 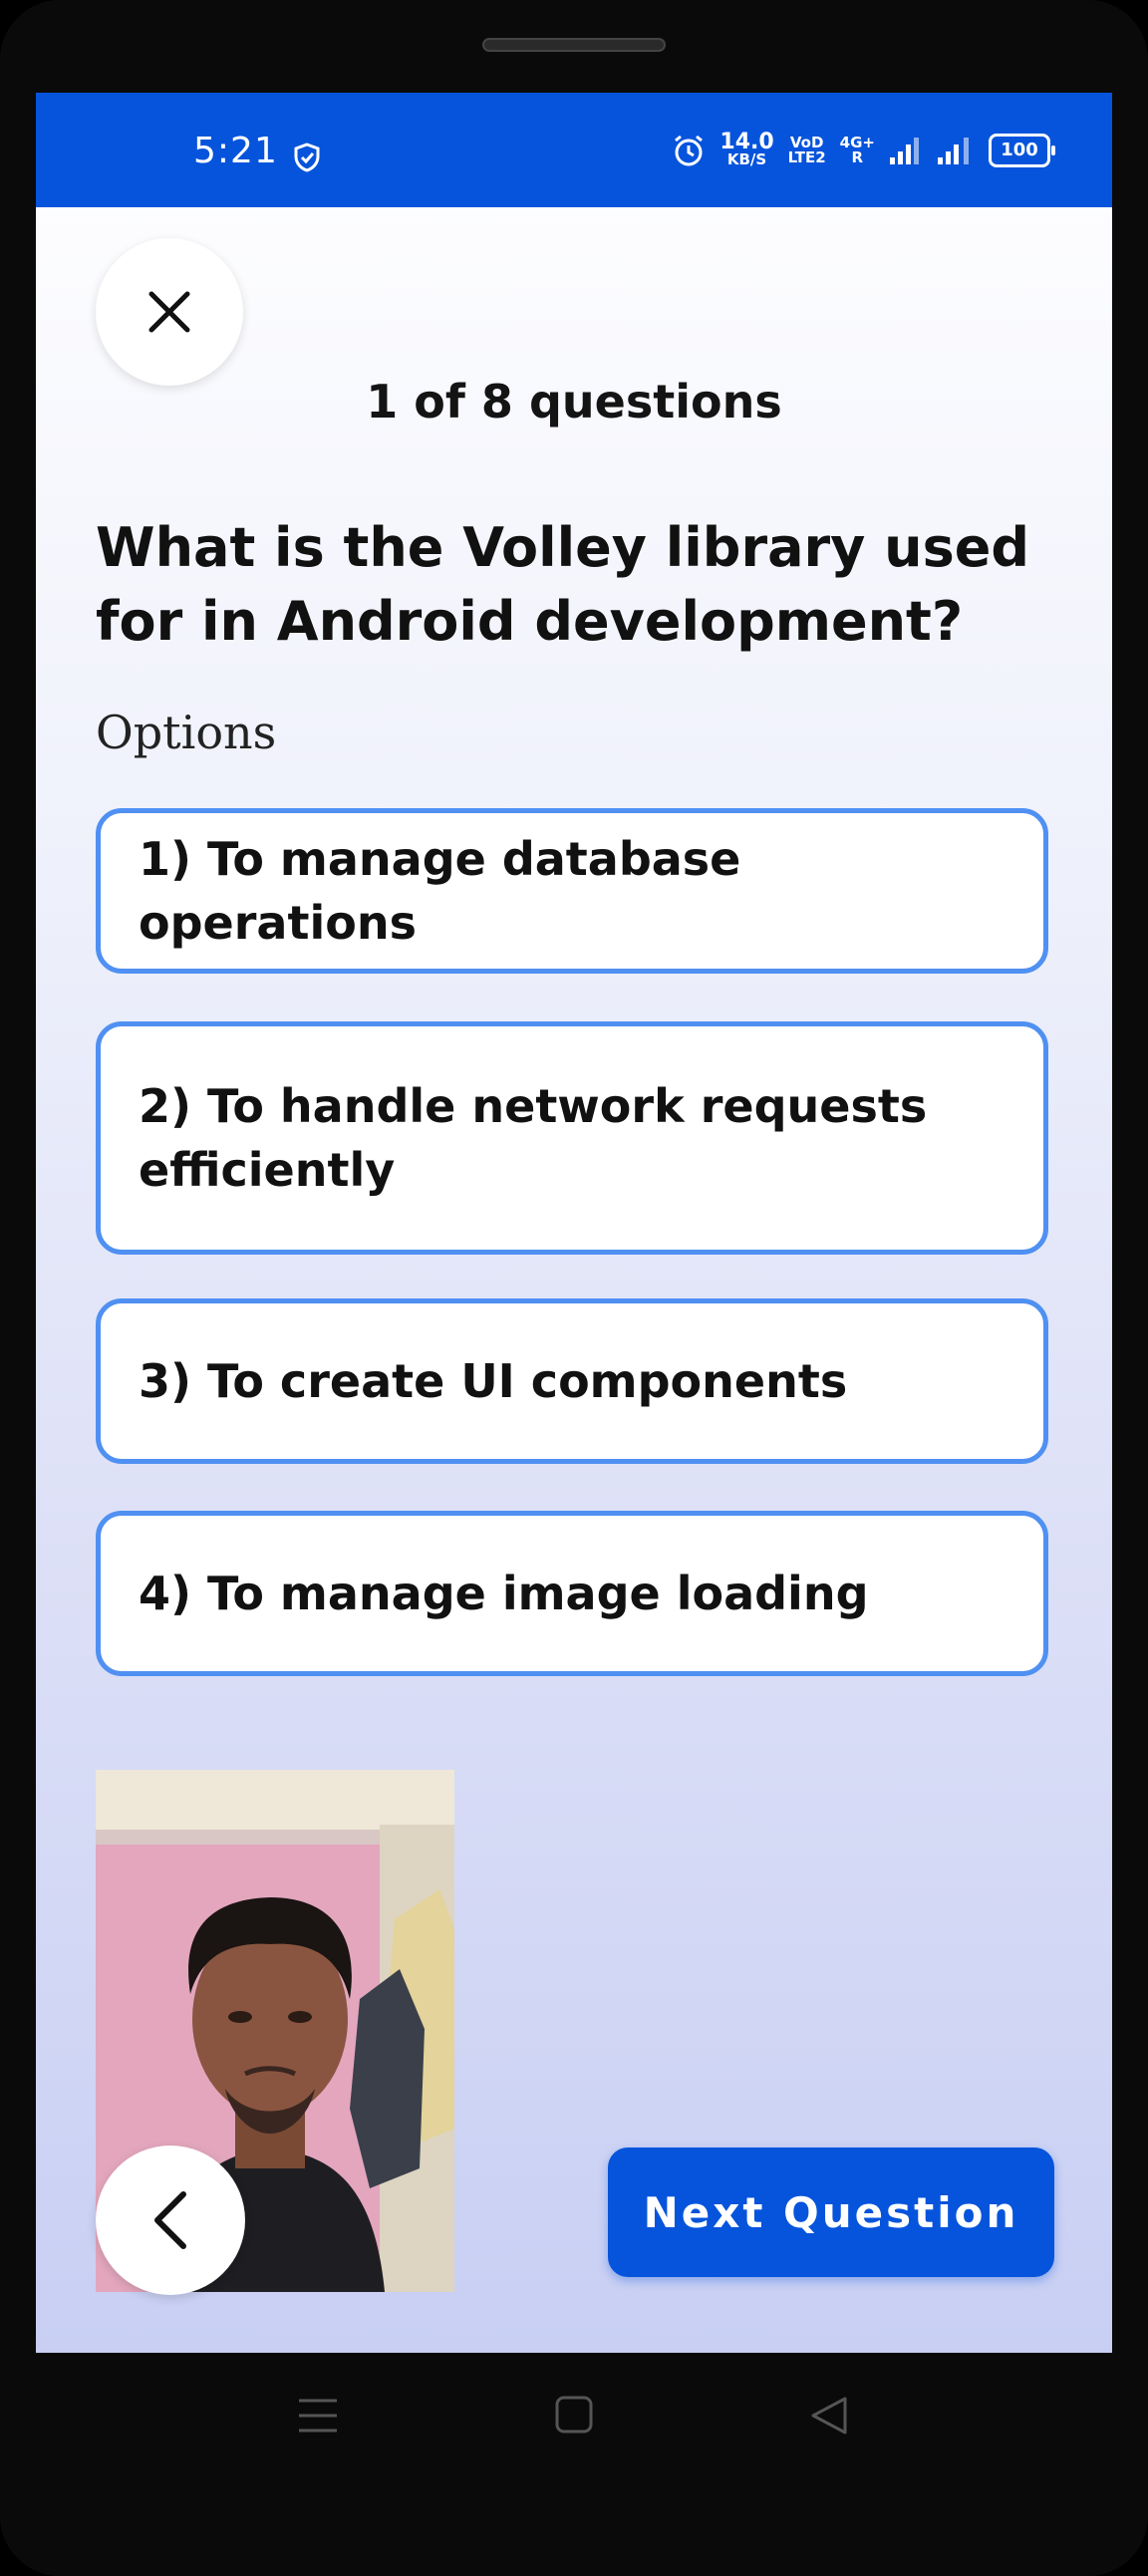 I want to click on shield-check-icon, so click(x=307, y=157).